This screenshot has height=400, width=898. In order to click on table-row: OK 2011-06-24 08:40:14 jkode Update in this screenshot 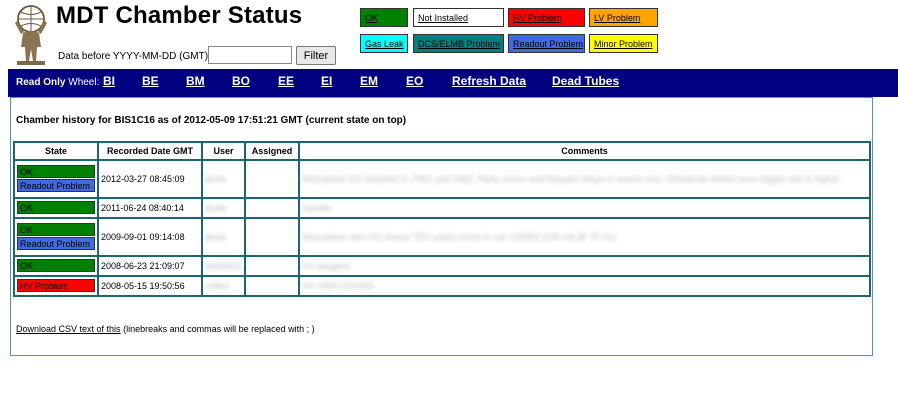, I will do `click(442, 208)`.